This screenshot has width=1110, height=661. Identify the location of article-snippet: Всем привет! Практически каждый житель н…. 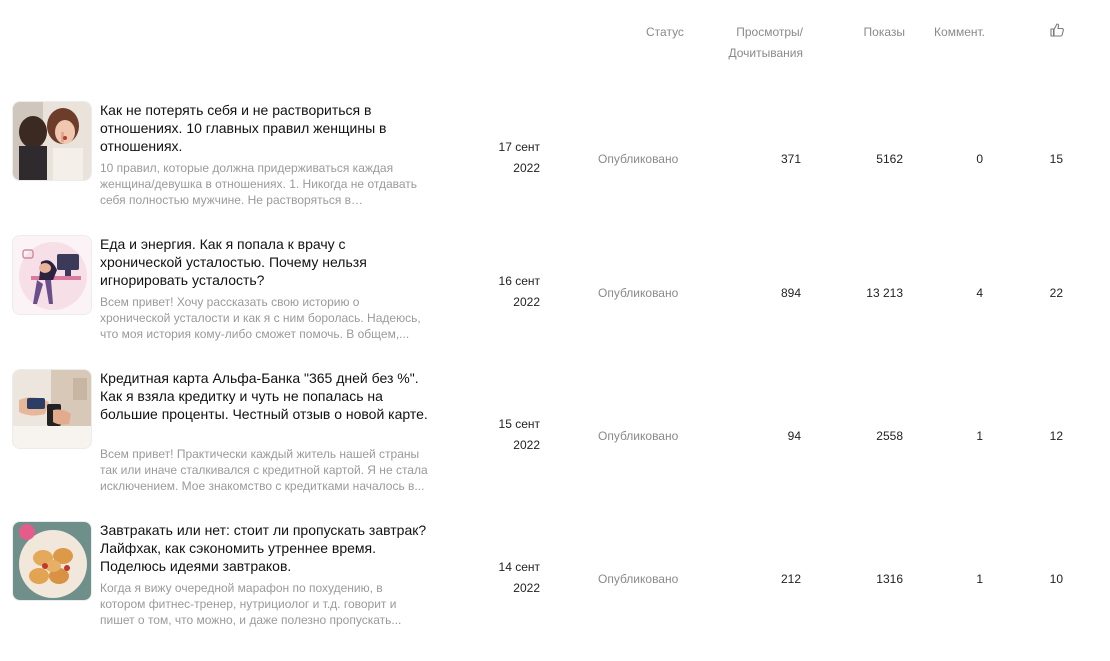
(264, 470).